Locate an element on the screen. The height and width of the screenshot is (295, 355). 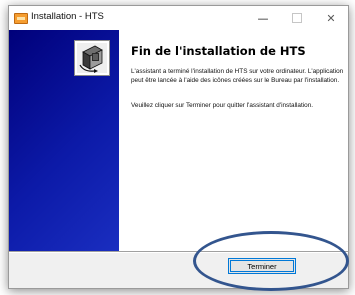
installer-app-icon is located at coordinates (21, 18).